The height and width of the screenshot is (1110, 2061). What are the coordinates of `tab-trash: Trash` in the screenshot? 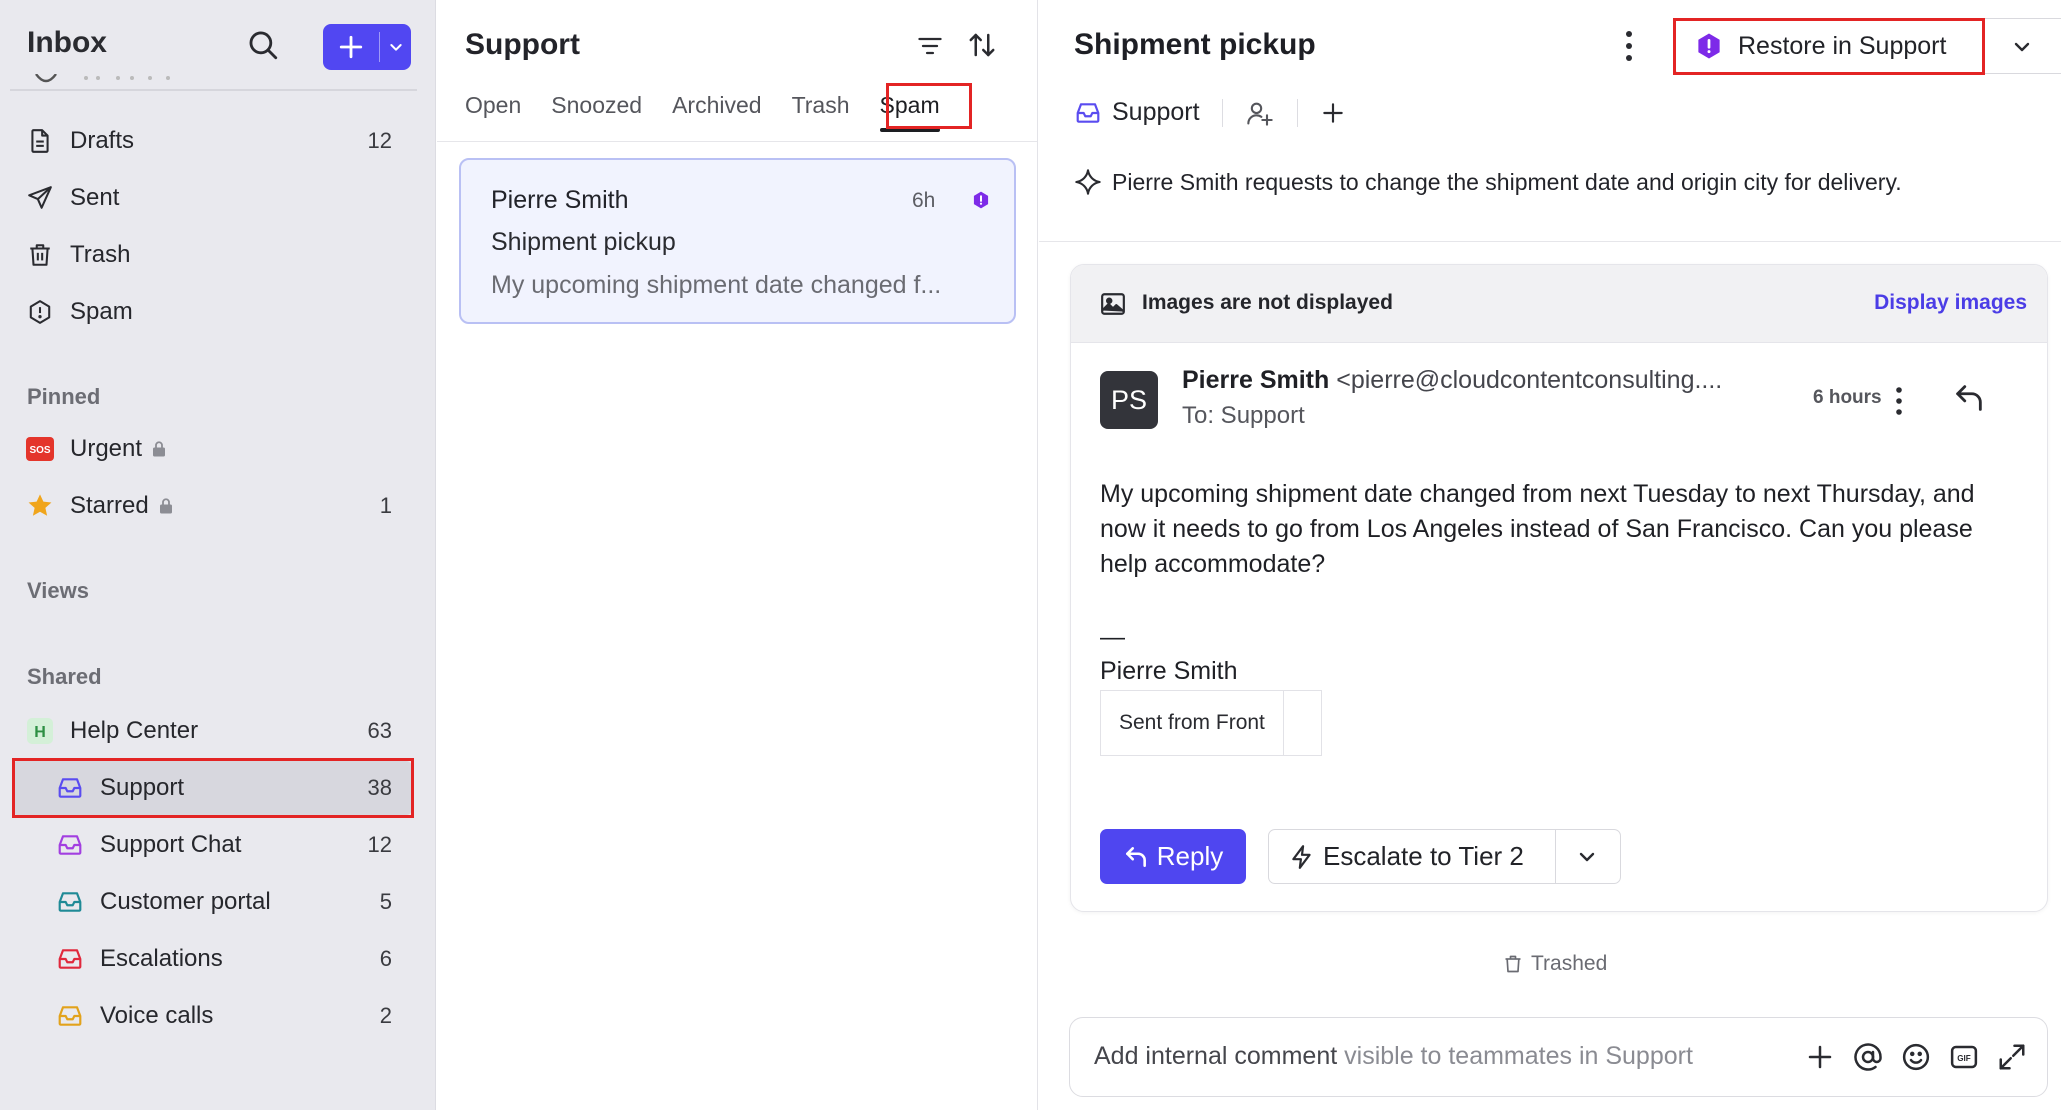 It's located at (821, 110).